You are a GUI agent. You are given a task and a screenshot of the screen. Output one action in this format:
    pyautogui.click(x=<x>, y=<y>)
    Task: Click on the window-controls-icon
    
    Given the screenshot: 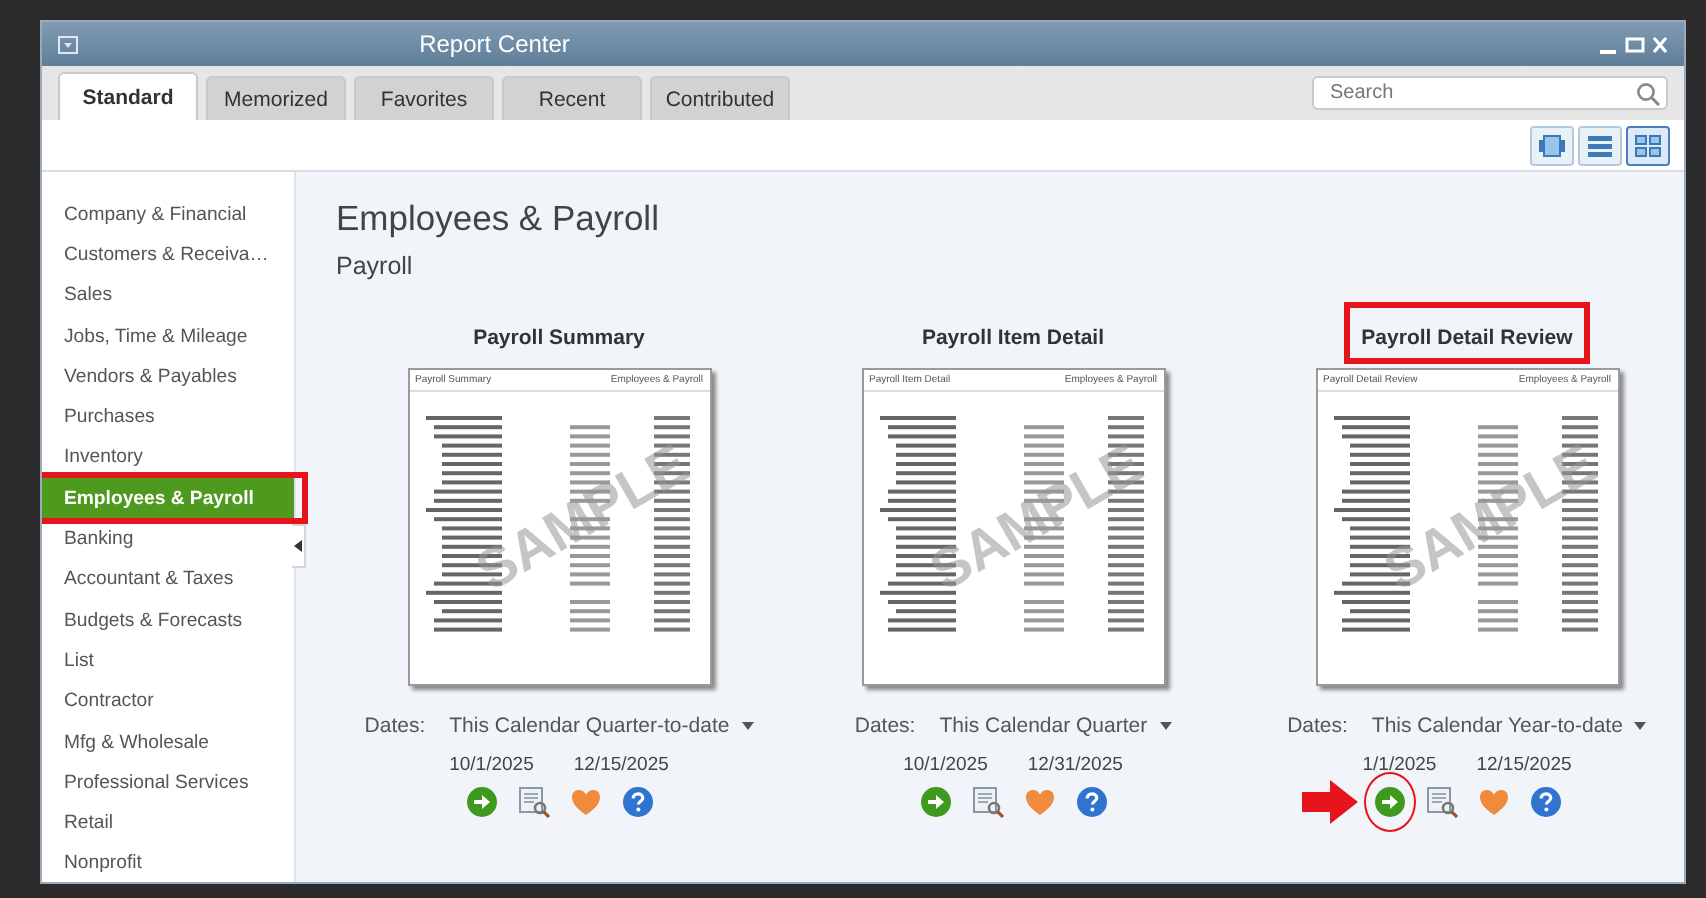 What is the action you would take?
    pyautogui.click(x=1634, y=44)
    